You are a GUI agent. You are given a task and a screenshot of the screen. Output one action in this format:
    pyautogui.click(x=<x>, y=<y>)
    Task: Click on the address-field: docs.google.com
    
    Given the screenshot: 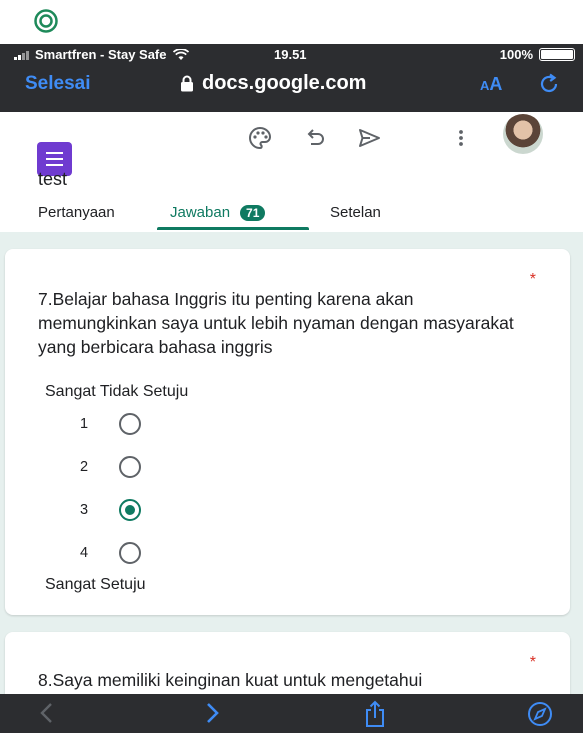 What is the action you would take?
    pyautogui.click(x=273, y=83)
    